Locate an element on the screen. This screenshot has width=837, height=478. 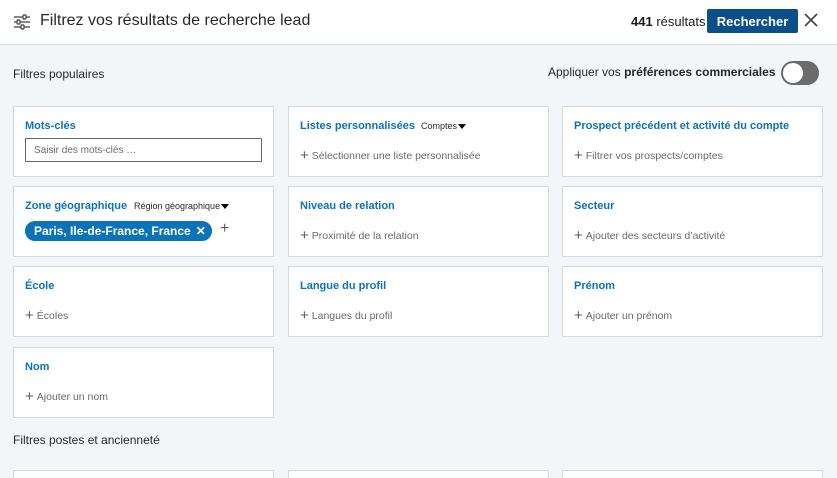
pref-bold: préférences commerciales is located at coordinates (700, 72).